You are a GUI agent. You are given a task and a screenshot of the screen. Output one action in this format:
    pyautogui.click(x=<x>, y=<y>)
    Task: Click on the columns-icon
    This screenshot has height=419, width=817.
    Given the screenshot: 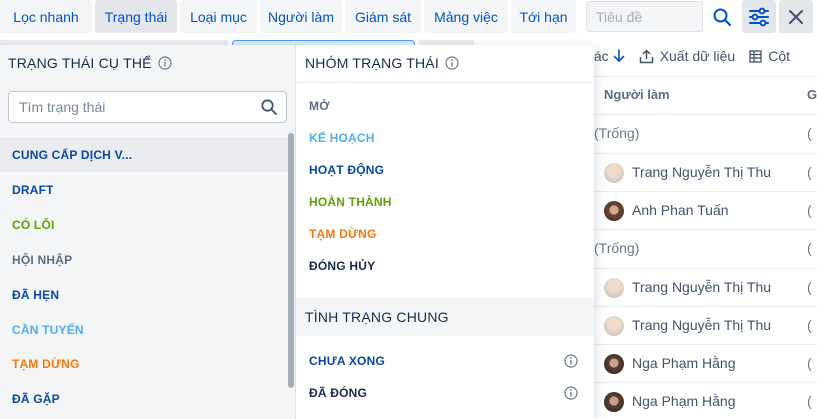 What is the action you would take?
    pyautogui.click(x=755, y=56)
    